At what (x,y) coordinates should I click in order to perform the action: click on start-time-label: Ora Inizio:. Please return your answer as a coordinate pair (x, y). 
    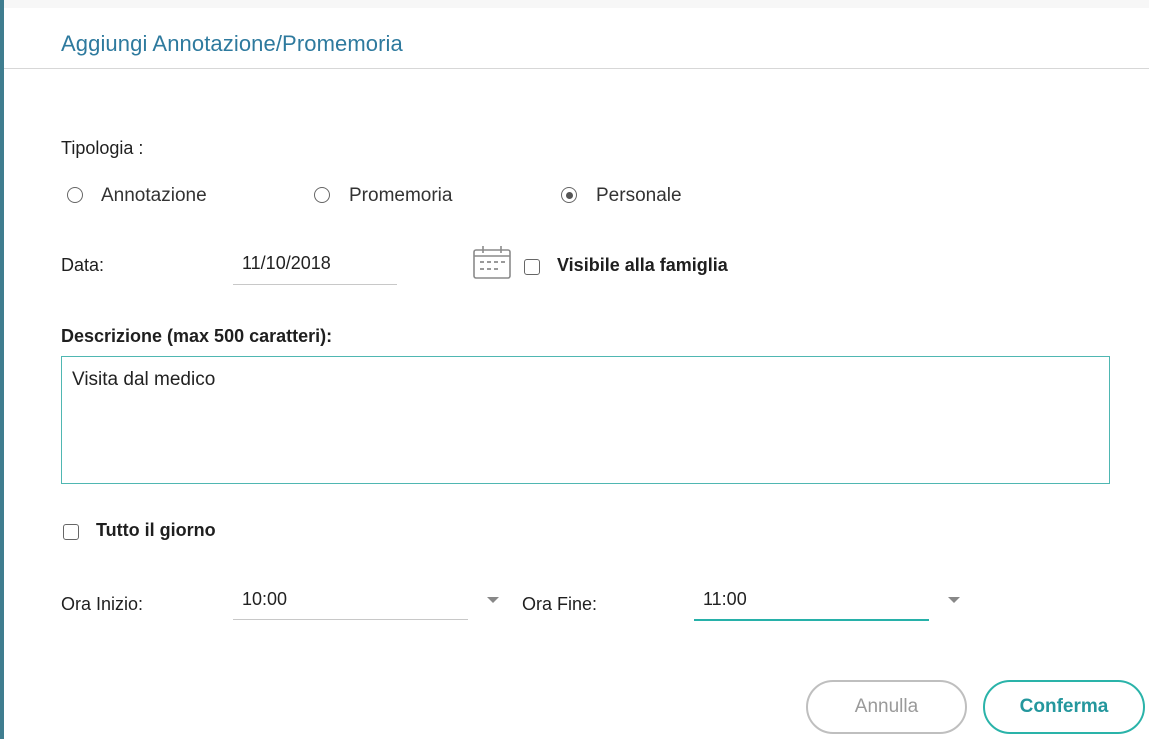
    Looking at the image, I should click on (102, 604).